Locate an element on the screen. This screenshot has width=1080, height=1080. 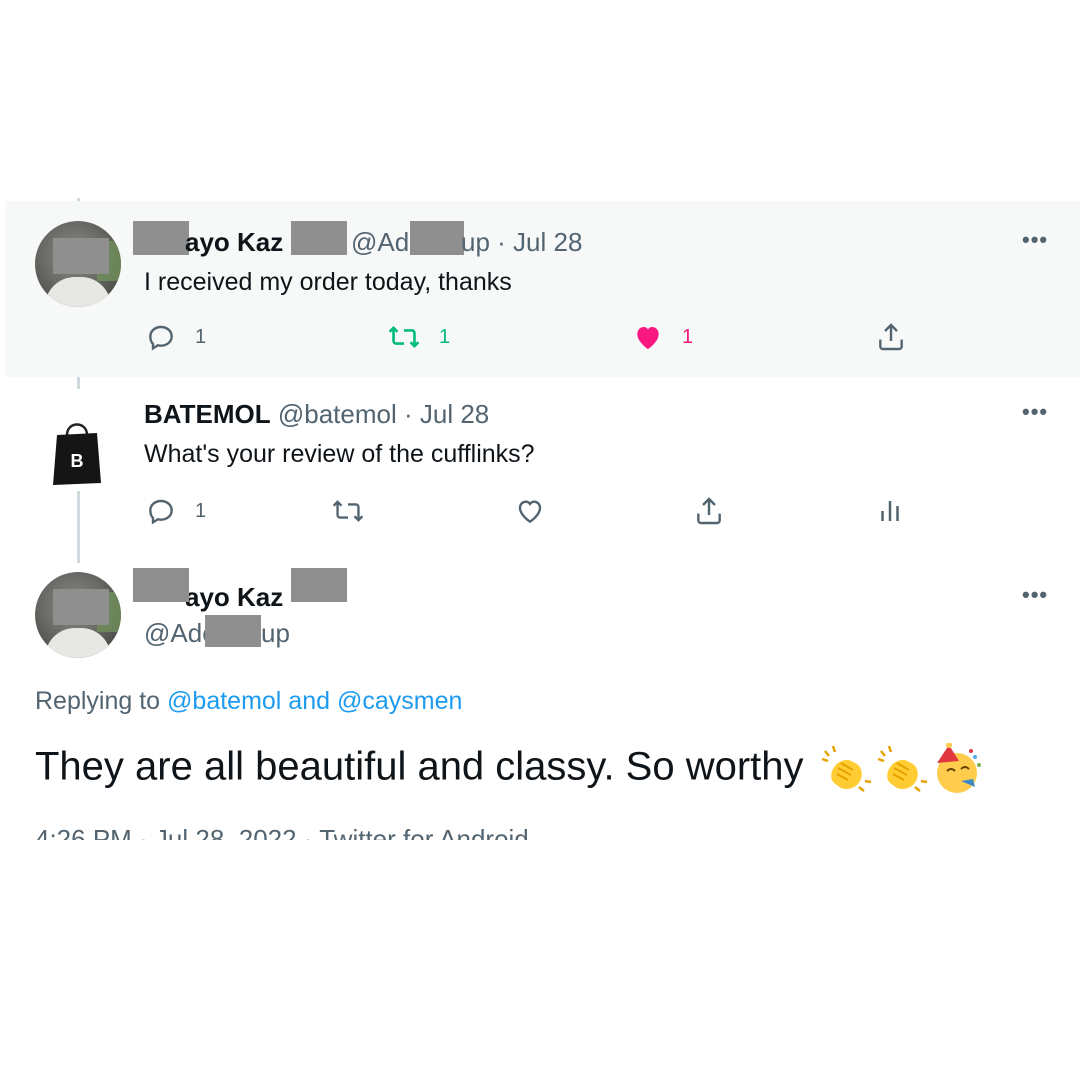
mention-link: @batemol is located at coordinates (224, 701).